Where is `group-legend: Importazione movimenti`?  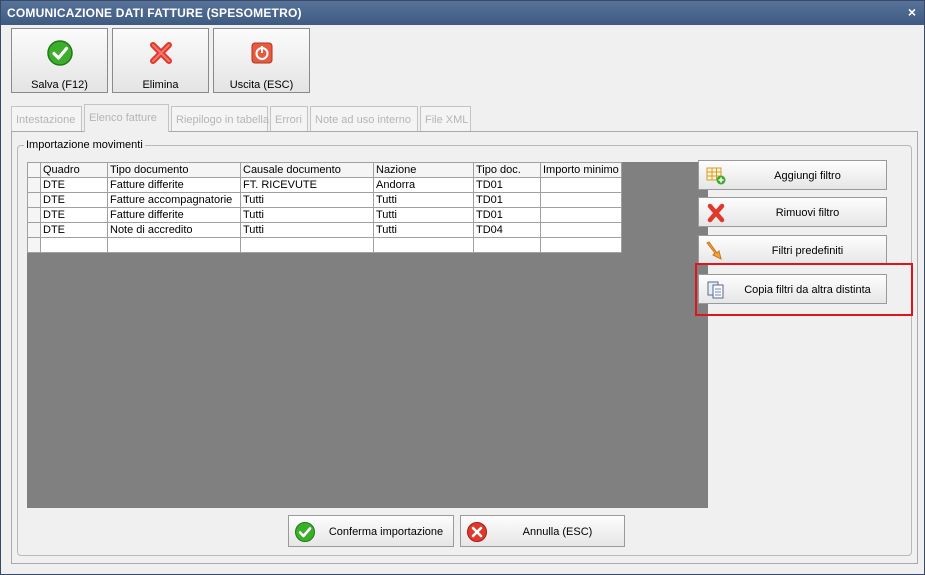
group-legend: Importazione movimenti is located at coordinates (84, 145).